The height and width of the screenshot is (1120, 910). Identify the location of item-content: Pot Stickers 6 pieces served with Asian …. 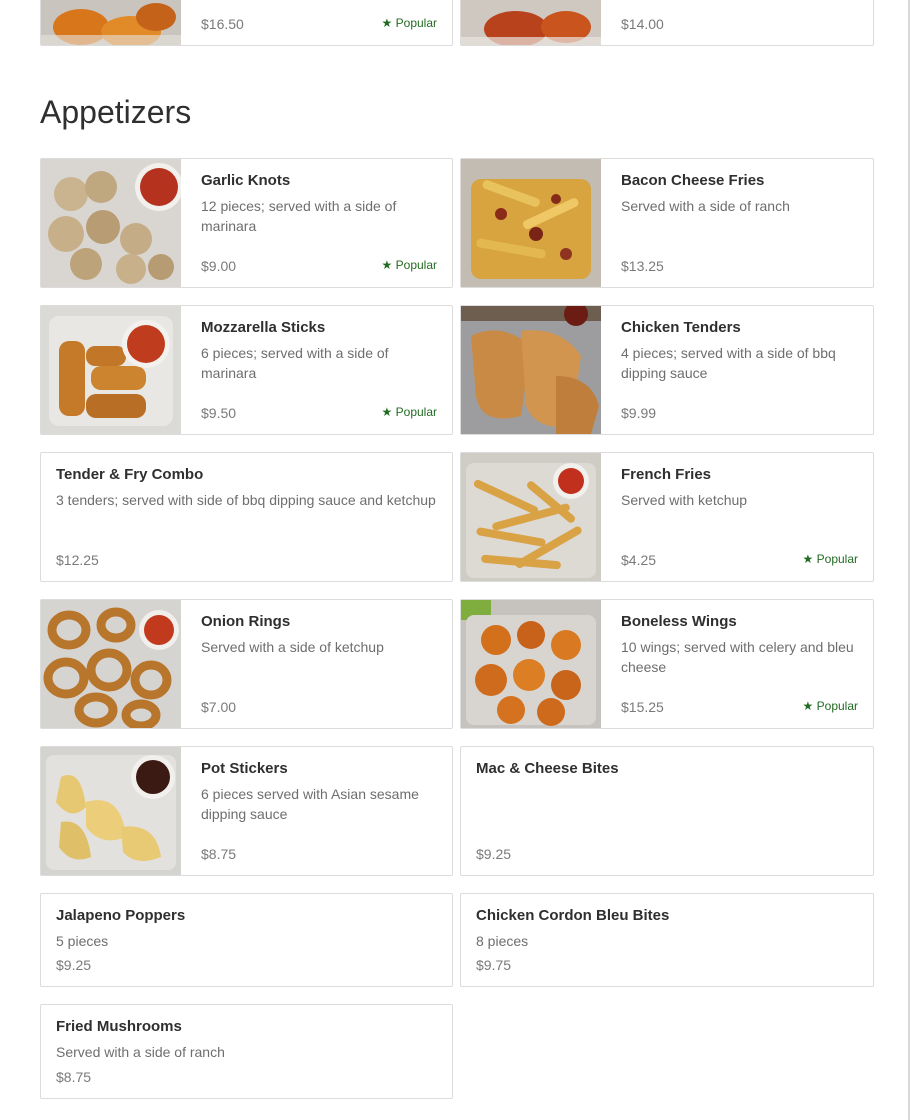
(316, 811).